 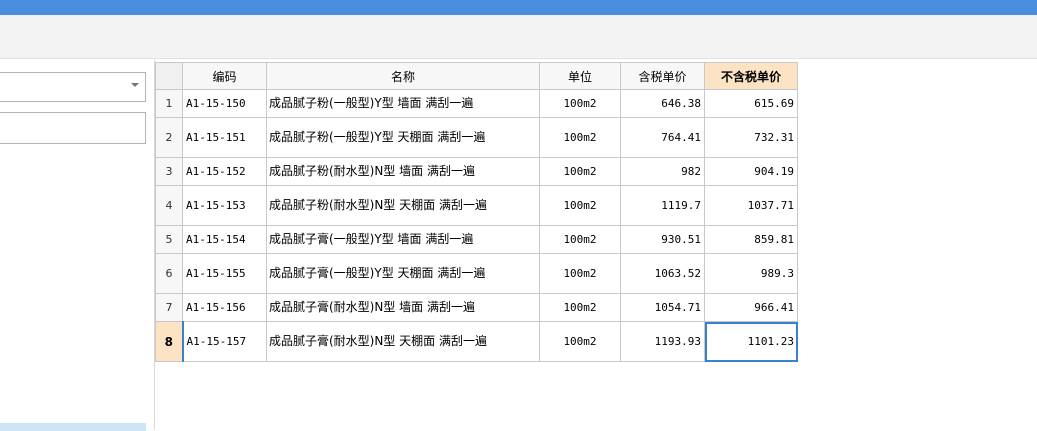 What do you see at coordinates (224, 341) in the screenshot?
I see `cell-code: A1-15-157` at bounding box center [224, 341].